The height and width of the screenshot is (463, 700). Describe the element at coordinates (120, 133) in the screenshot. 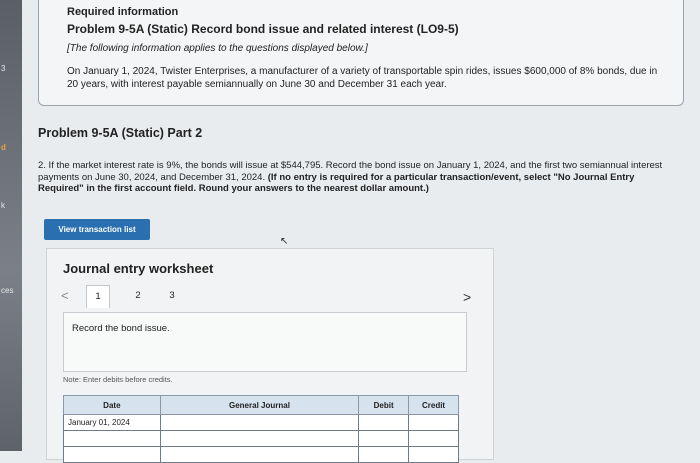

I see `part-title: Problem 9-5A (Static) Part 2` at that location.